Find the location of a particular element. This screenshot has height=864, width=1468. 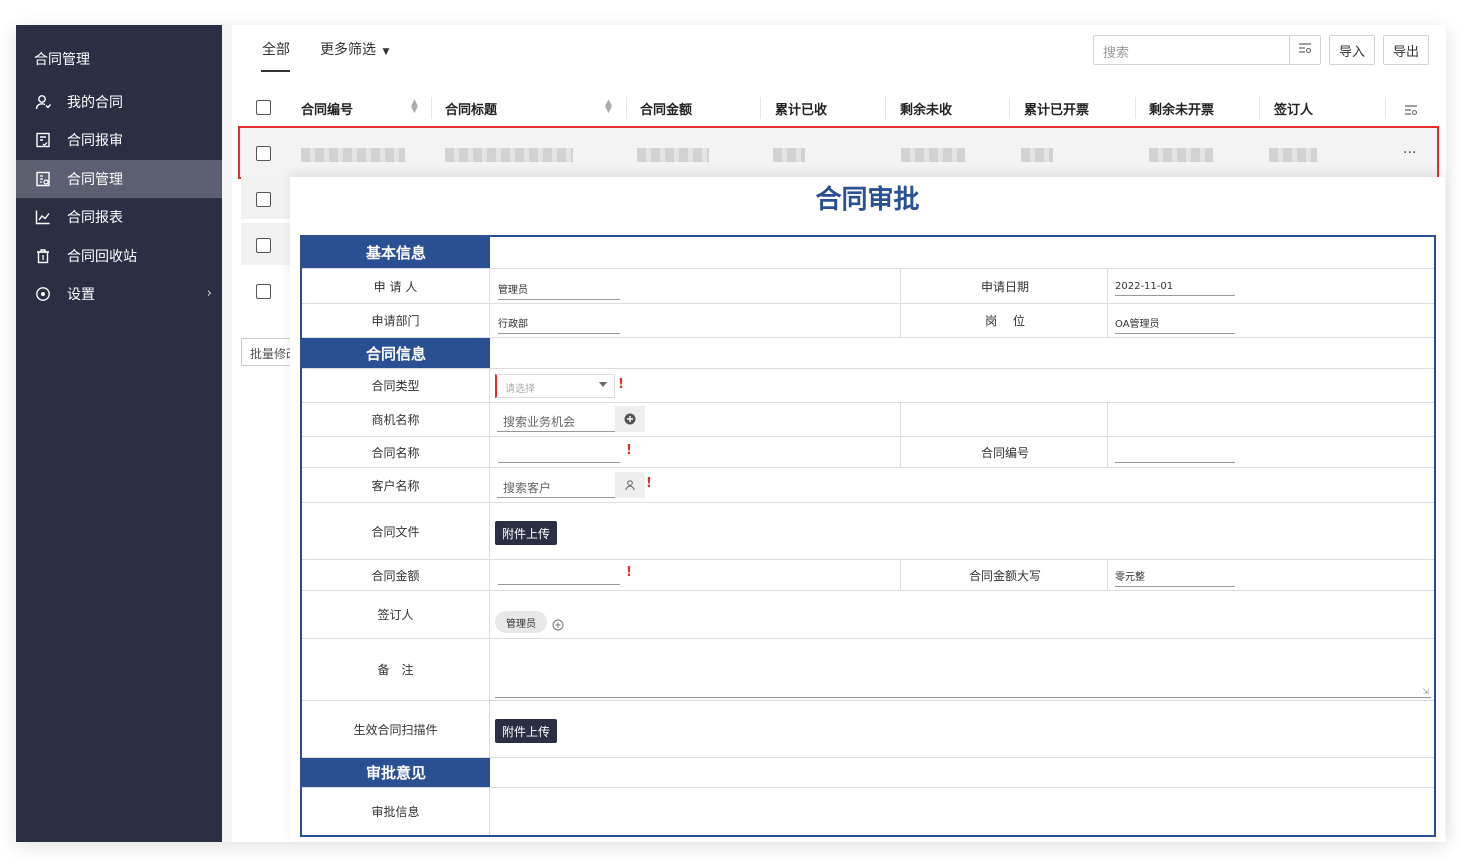

contract-no-label: 合同编号 is located at coordinates (1004, 452).